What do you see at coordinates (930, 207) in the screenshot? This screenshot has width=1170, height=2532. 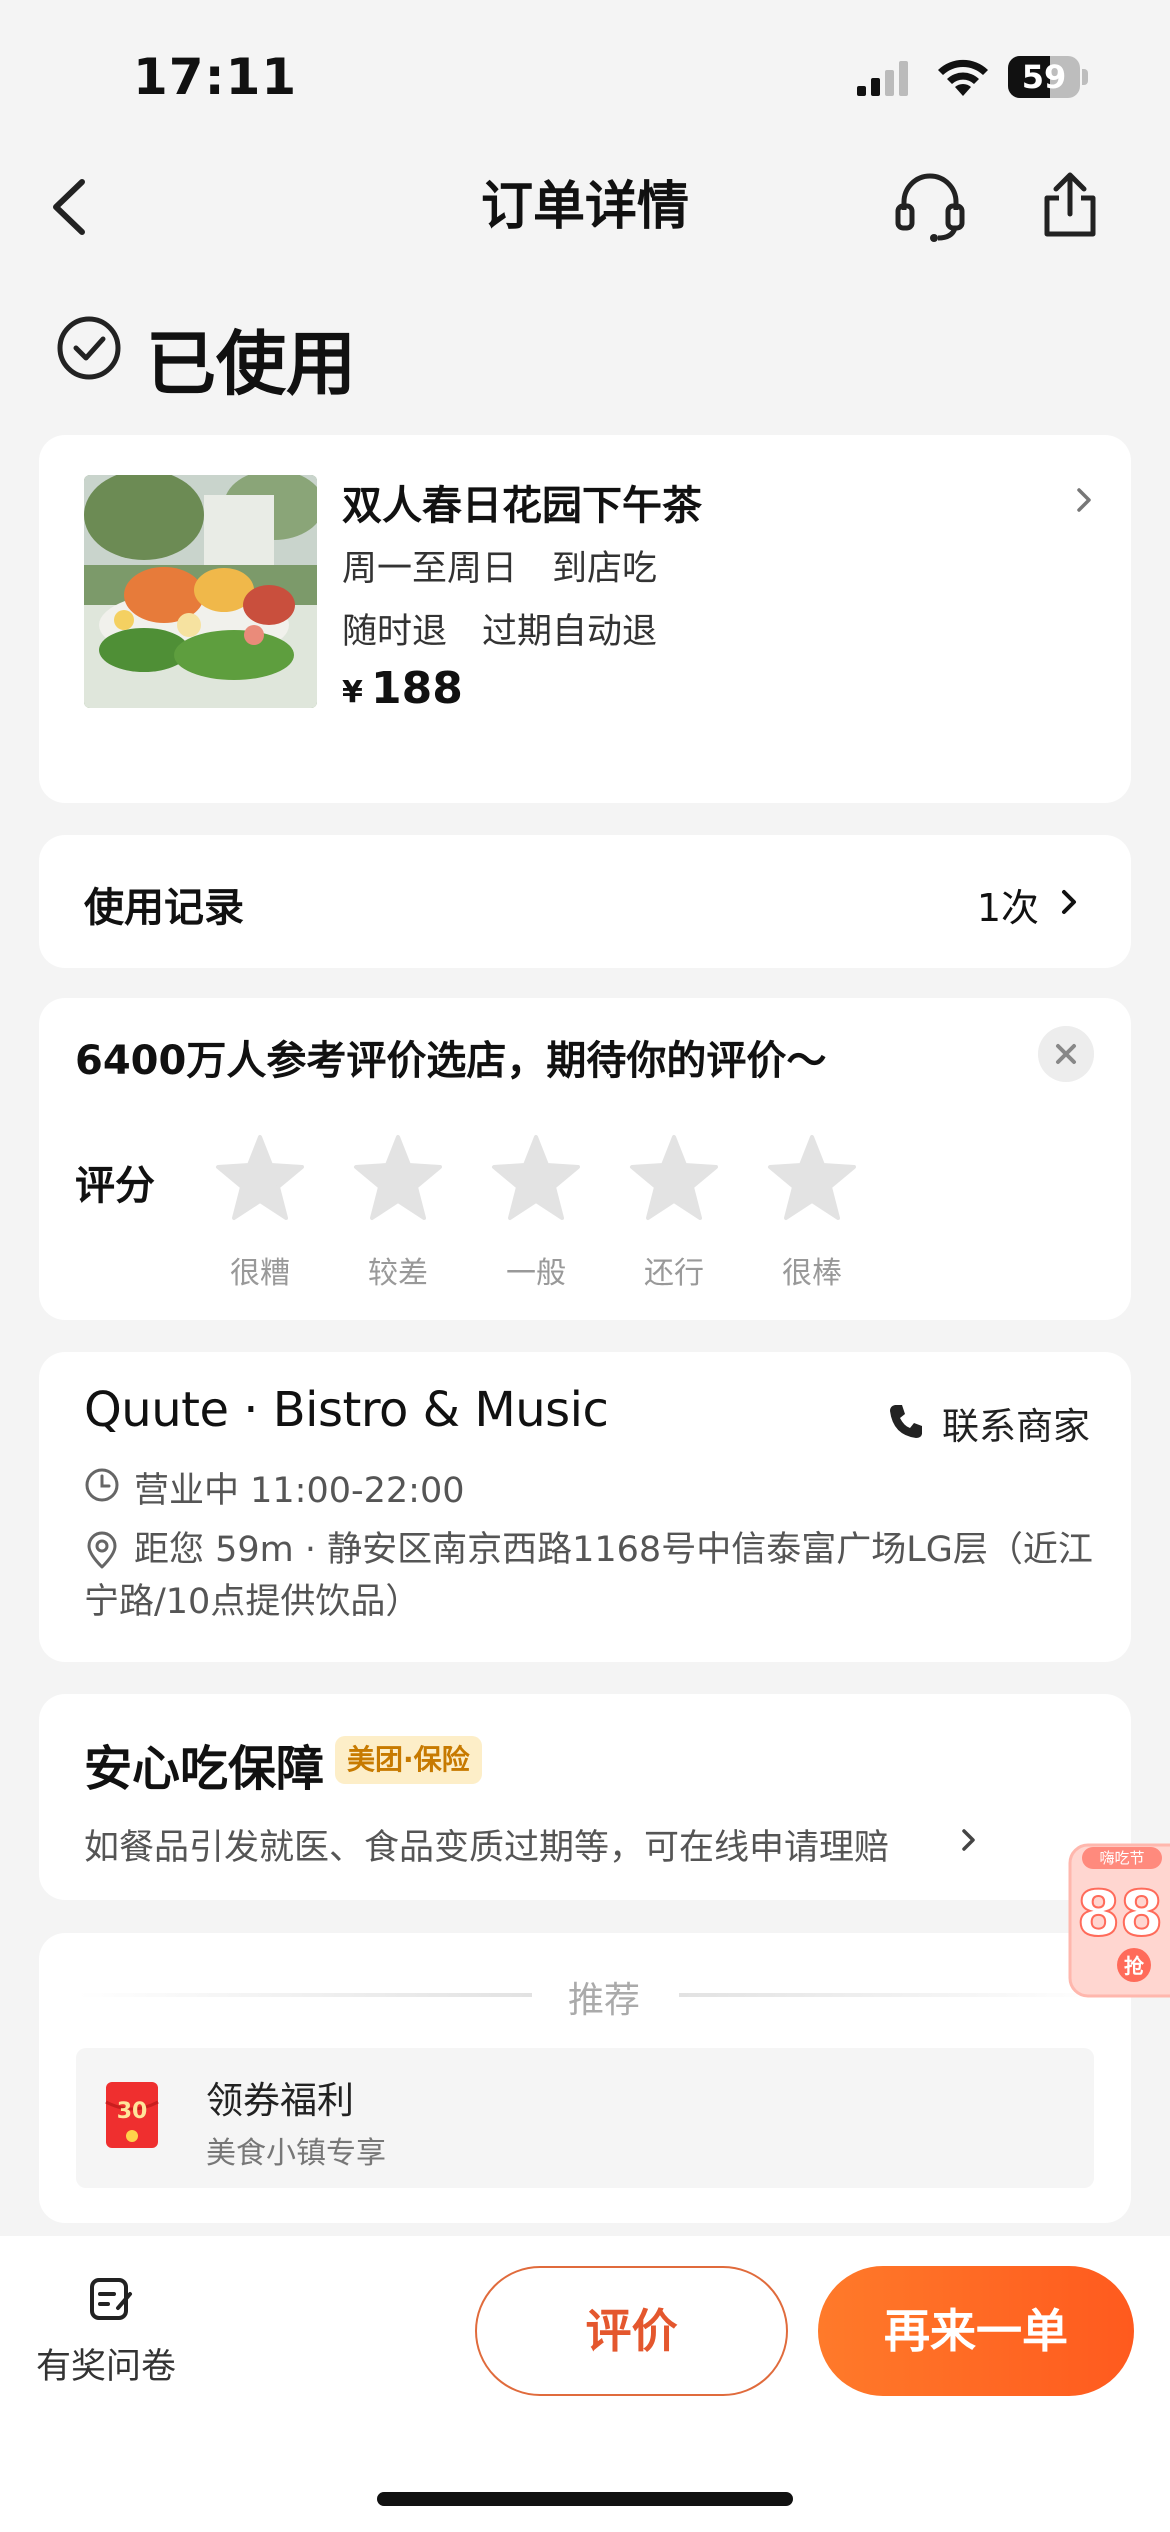 I see `customer-service-icon` at bounding box center [930, 207].